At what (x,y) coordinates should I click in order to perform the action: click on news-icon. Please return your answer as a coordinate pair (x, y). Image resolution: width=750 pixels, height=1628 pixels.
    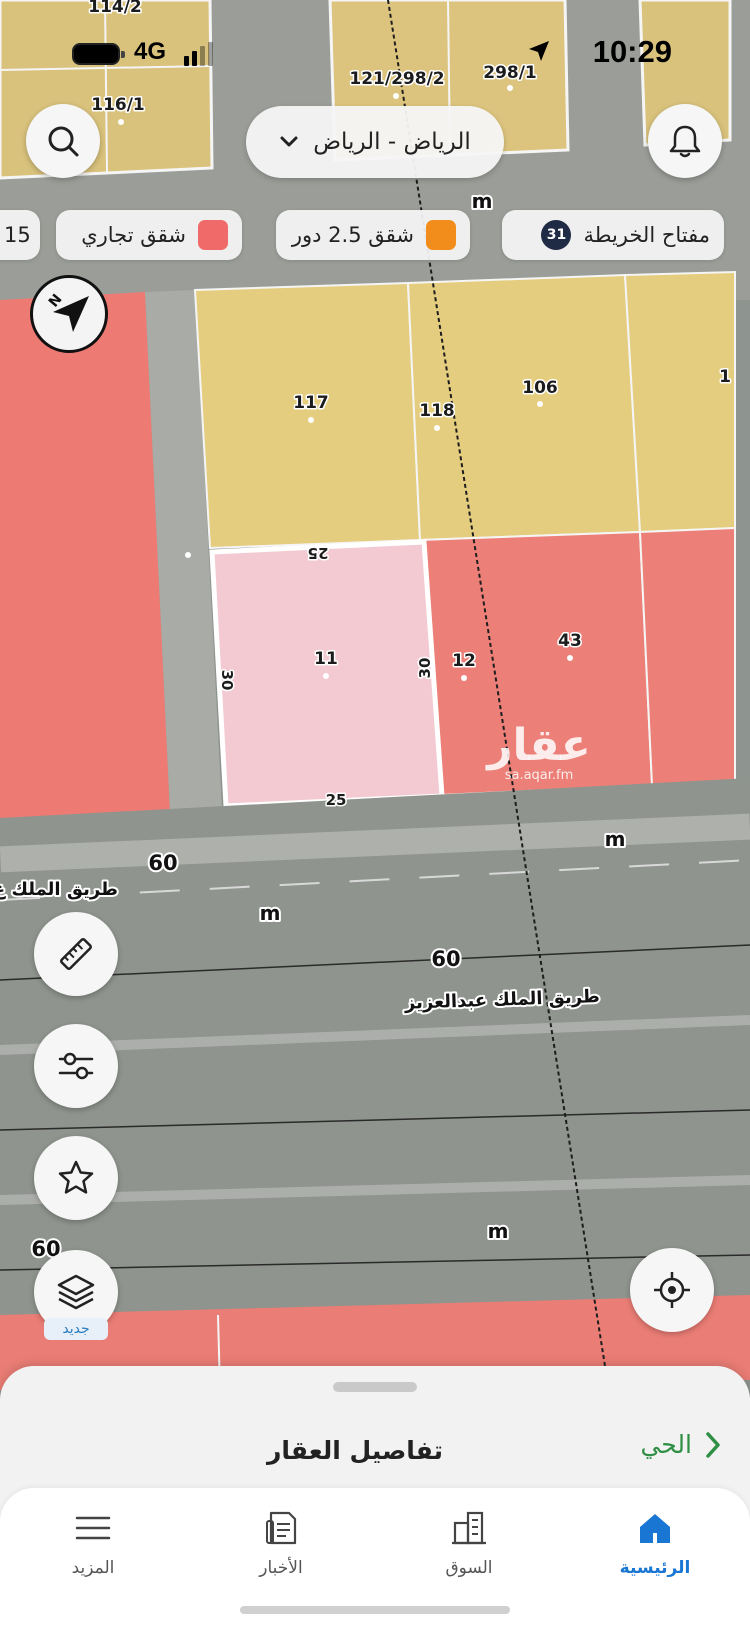
    Looking at the image, I should click on (281, 1528).